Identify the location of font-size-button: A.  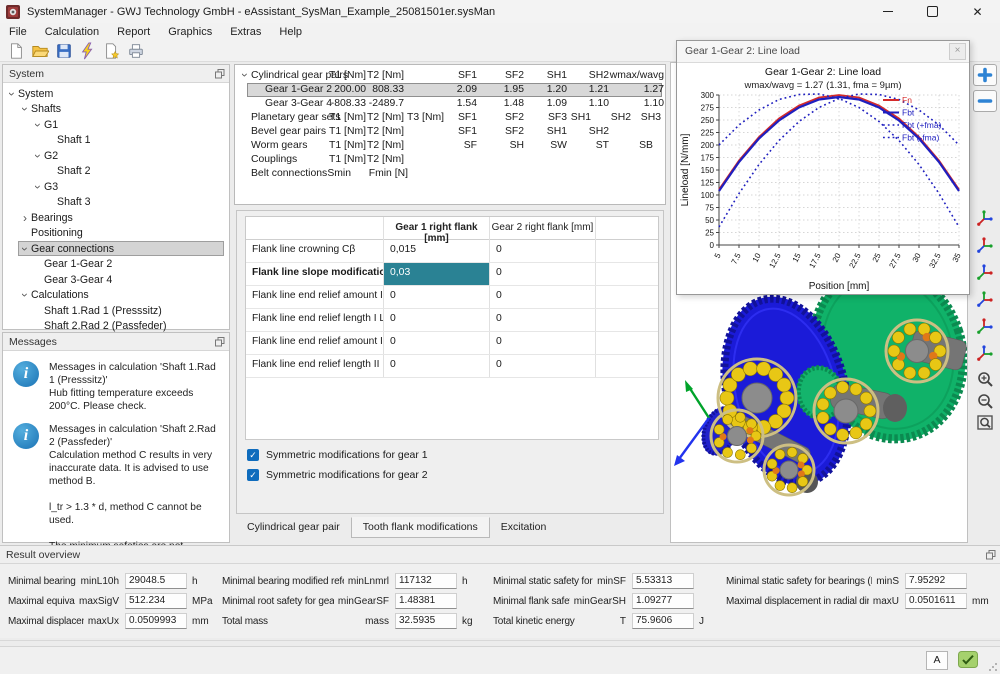
(937, 660).